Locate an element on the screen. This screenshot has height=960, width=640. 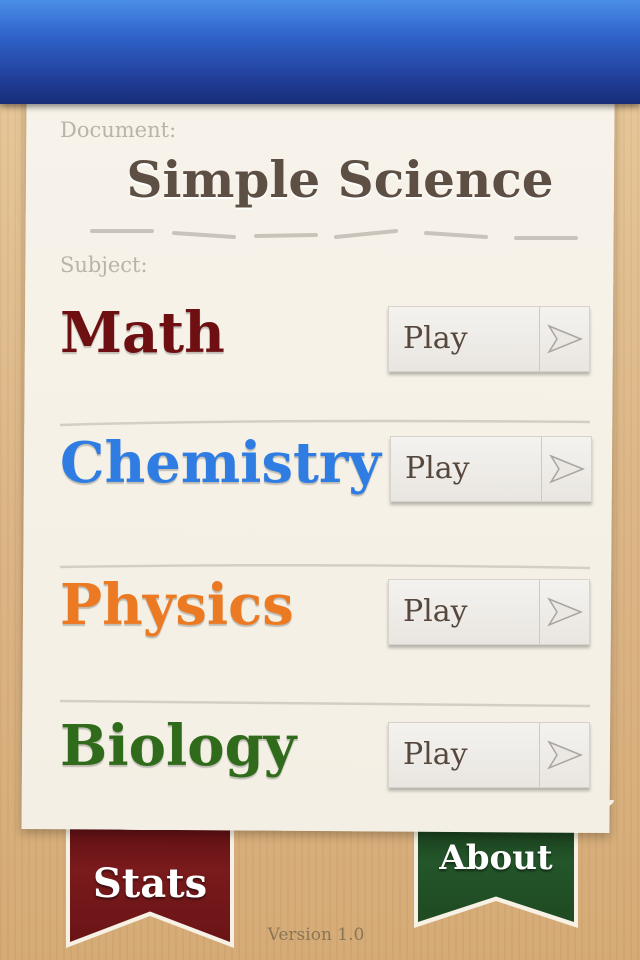
subject-name-chemistry: Chemistry is located at coordinates (220, 463).